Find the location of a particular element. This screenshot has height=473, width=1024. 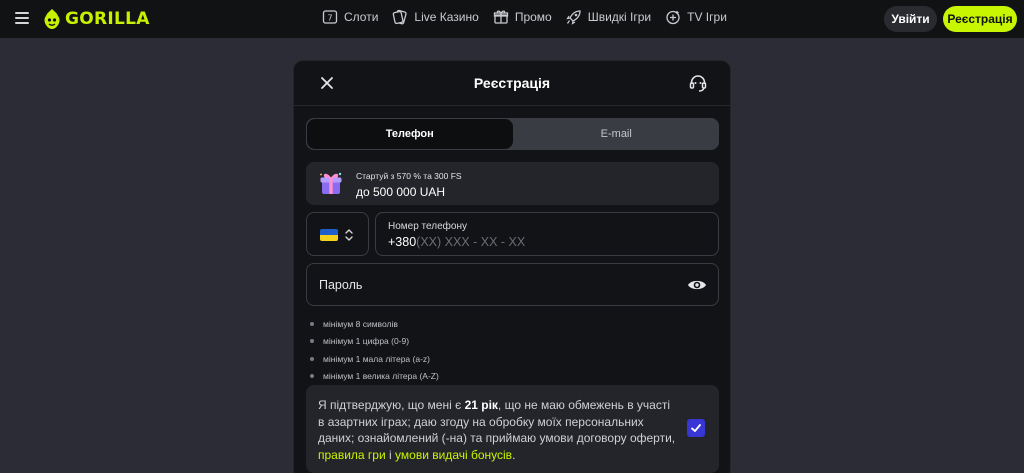

logo: GORILLA is located at coordinates (96, 19).